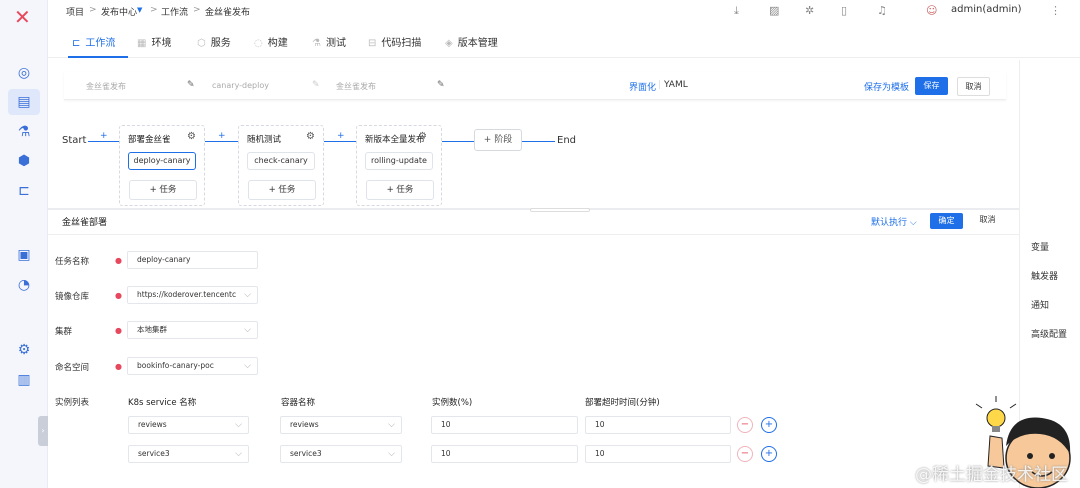  I want to click on service-select: reviews ⌵, so click(188, 425).